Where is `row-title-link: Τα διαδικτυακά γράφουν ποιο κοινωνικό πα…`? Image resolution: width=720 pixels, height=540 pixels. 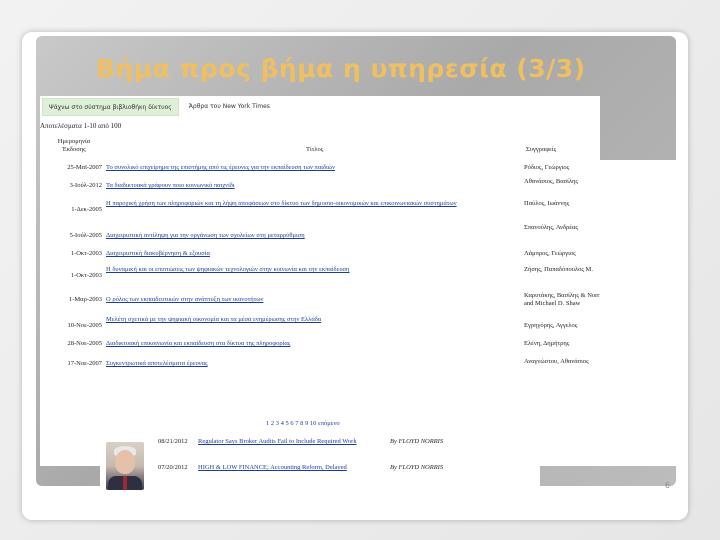 row-title-link: Τα διαδικτυακά γράφουν ποιο κοινωνικό πα… is located at coordinates (326, 186).